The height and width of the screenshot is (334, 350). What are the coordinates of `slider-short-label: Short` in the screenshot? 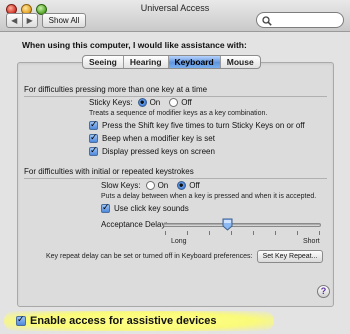 It's located at (311, 241).